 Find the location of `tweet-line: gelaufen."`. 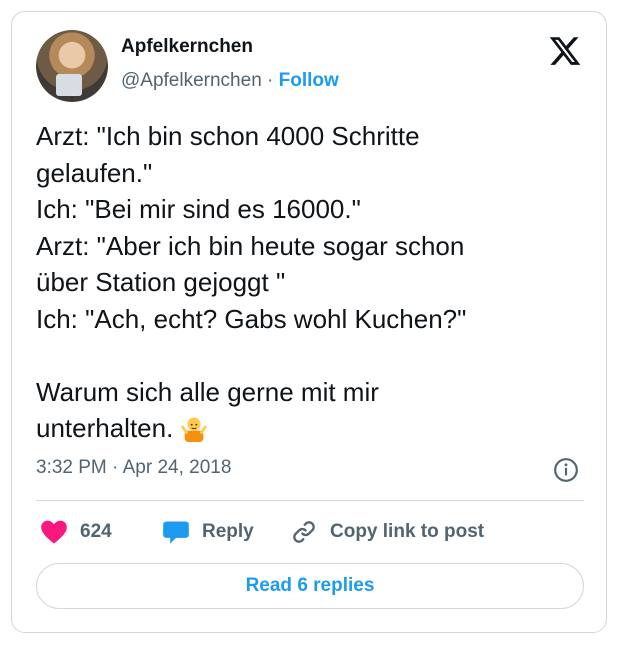

tweet-line: gelaufen." is located at coordinates (94, 172).